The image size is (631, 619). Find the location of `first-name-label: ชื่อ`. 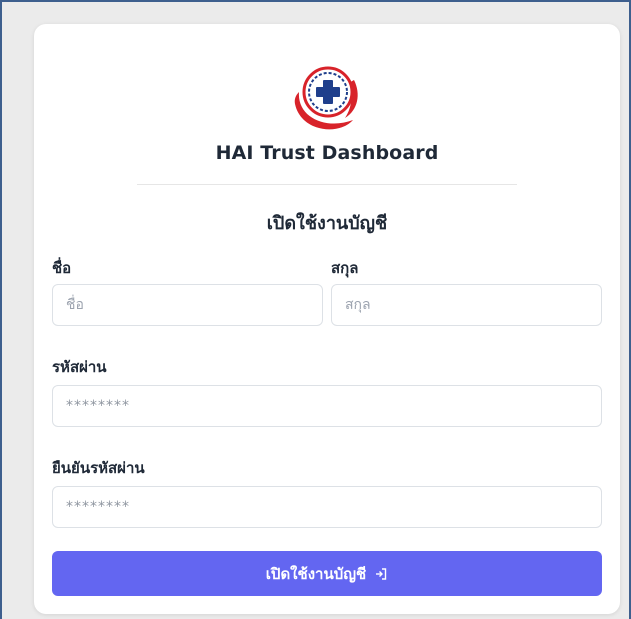

first-name-label: ชื่อ is located at coordinates (62, 268).